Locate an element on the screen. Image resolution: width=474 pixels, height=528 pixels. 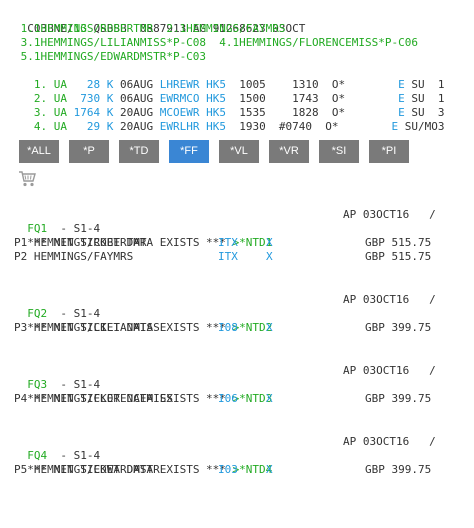
ticketing-button: *TD is located at coordinates (139, 151).